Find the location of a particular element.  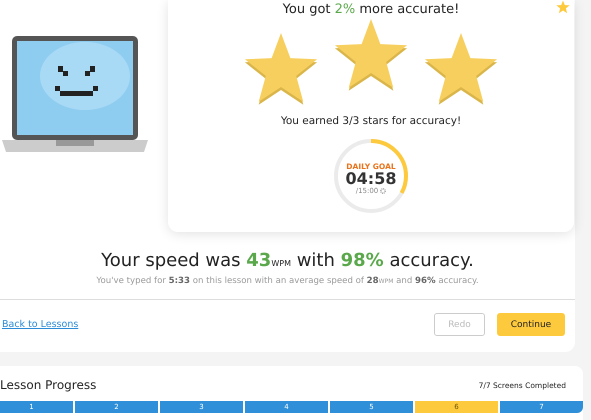

progress-title: Lesson Progress is located at coordinates (48, 385).